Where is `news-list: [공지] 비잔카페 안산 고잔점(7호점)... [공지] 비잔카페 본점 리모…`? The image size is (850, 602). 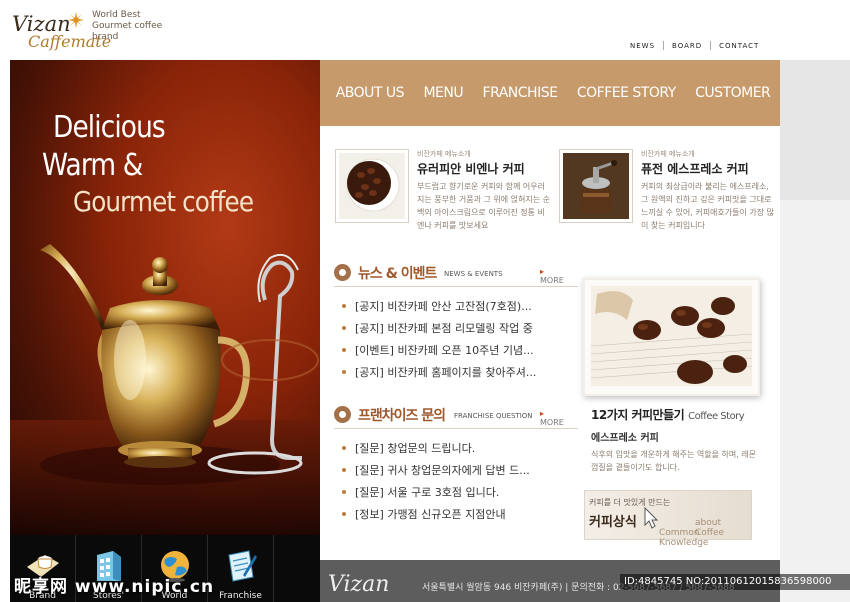
news-list: [공지] 비잔카페 안산 고잔점(7호점)... [공지] 비잔카페 본점 리모… is located at coordinates (457, 342).